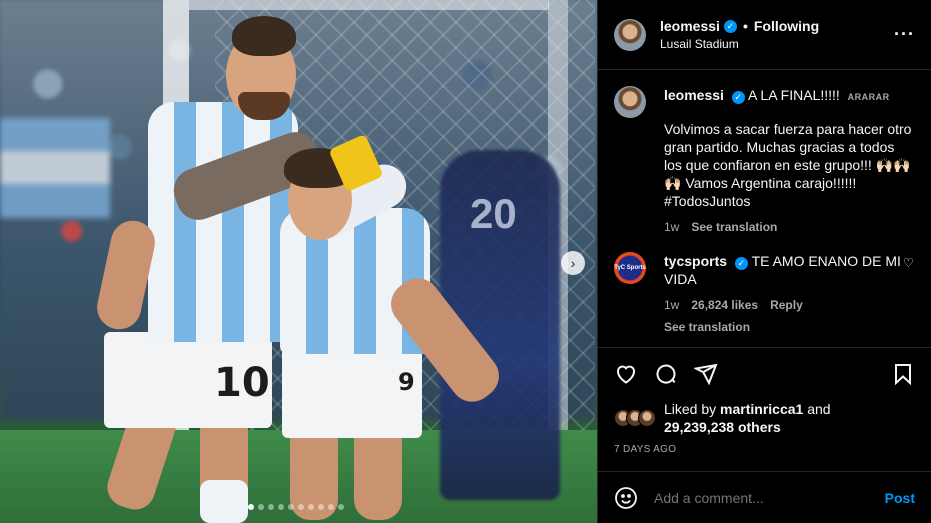 The width and height of the screenshot is (931, 523). I want to click on comment-age: 1w, so click(671, 305).